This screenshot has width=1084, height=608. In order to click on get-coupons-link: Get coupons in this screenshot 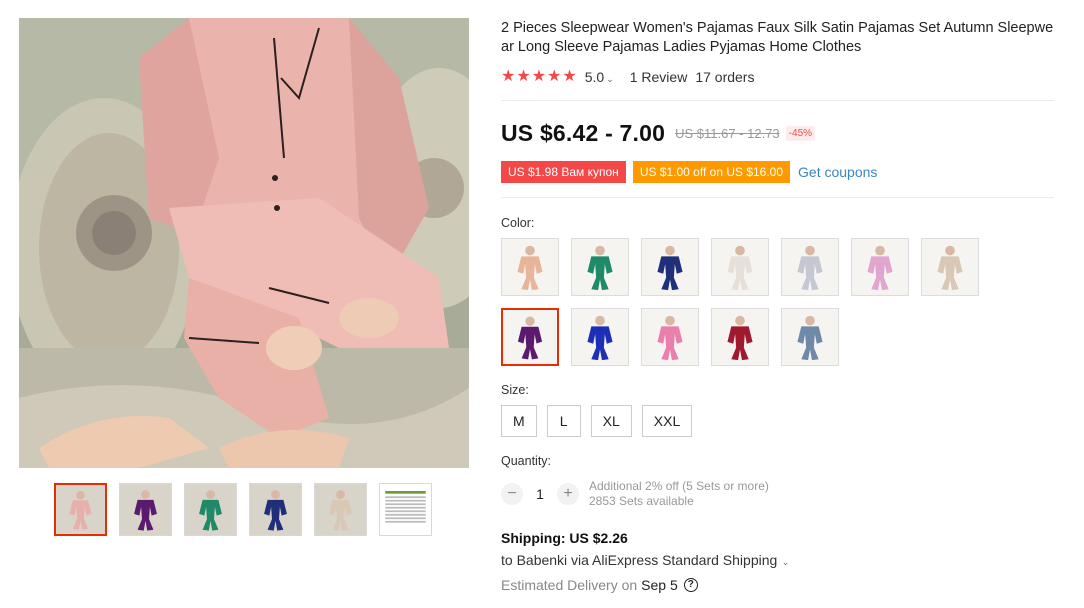, I will do `click(837, 172)`.